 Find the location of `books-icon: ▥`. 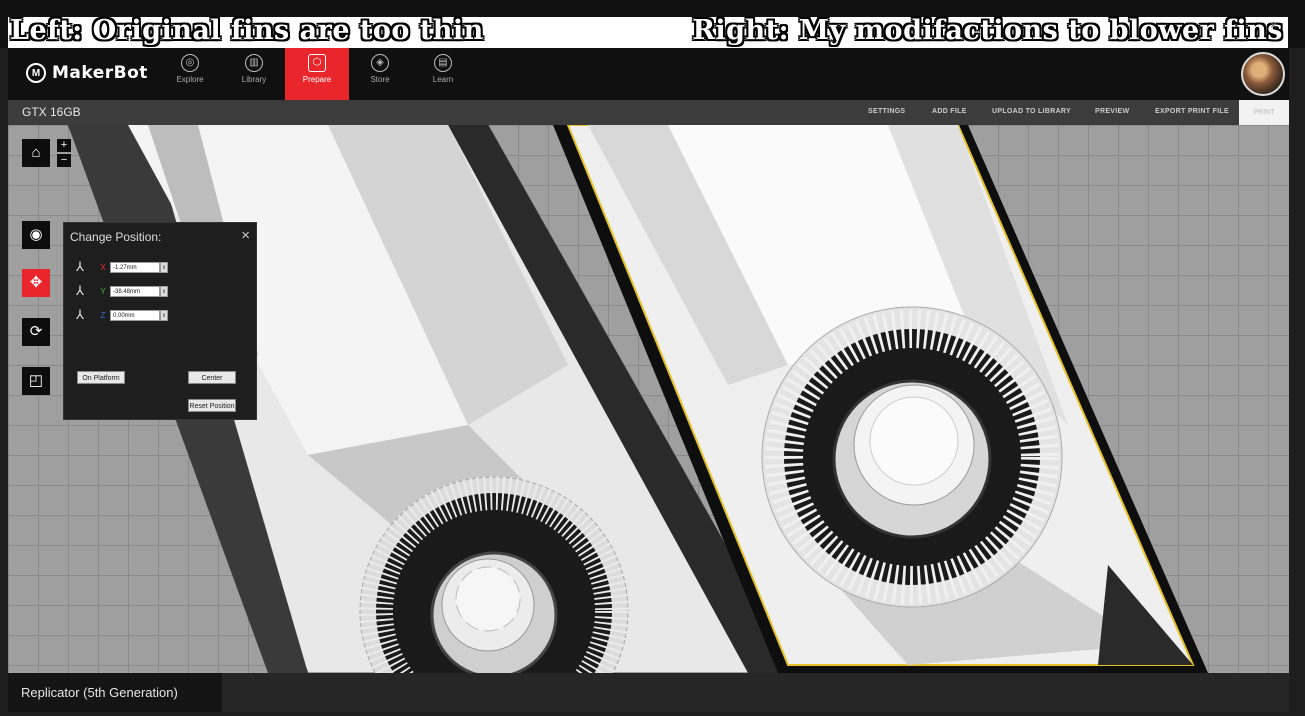

books-icon: ▥ is located at coordinates (254, 63).